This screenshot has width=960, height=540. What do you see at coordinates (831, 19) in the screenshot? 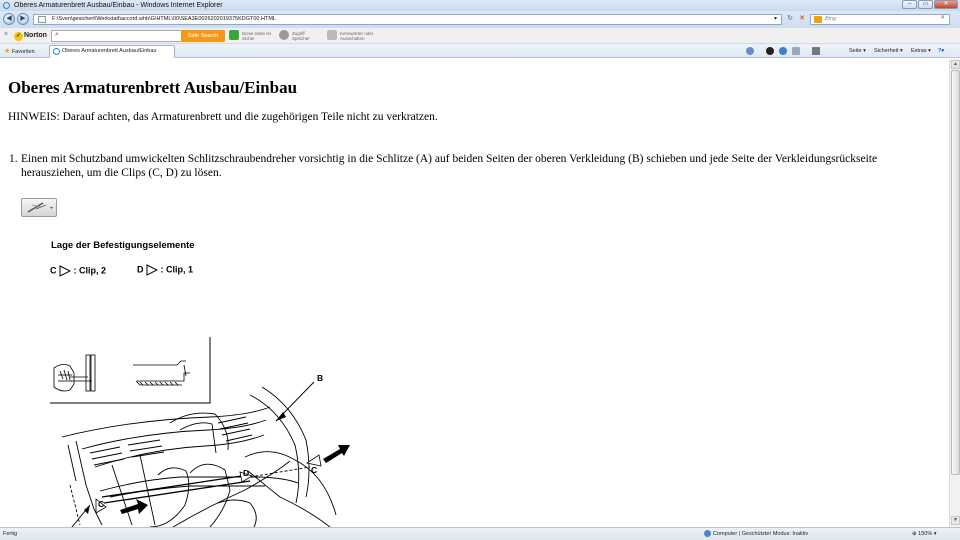
I see `search-placeholder: Bing` at bounding box center [831, 19].